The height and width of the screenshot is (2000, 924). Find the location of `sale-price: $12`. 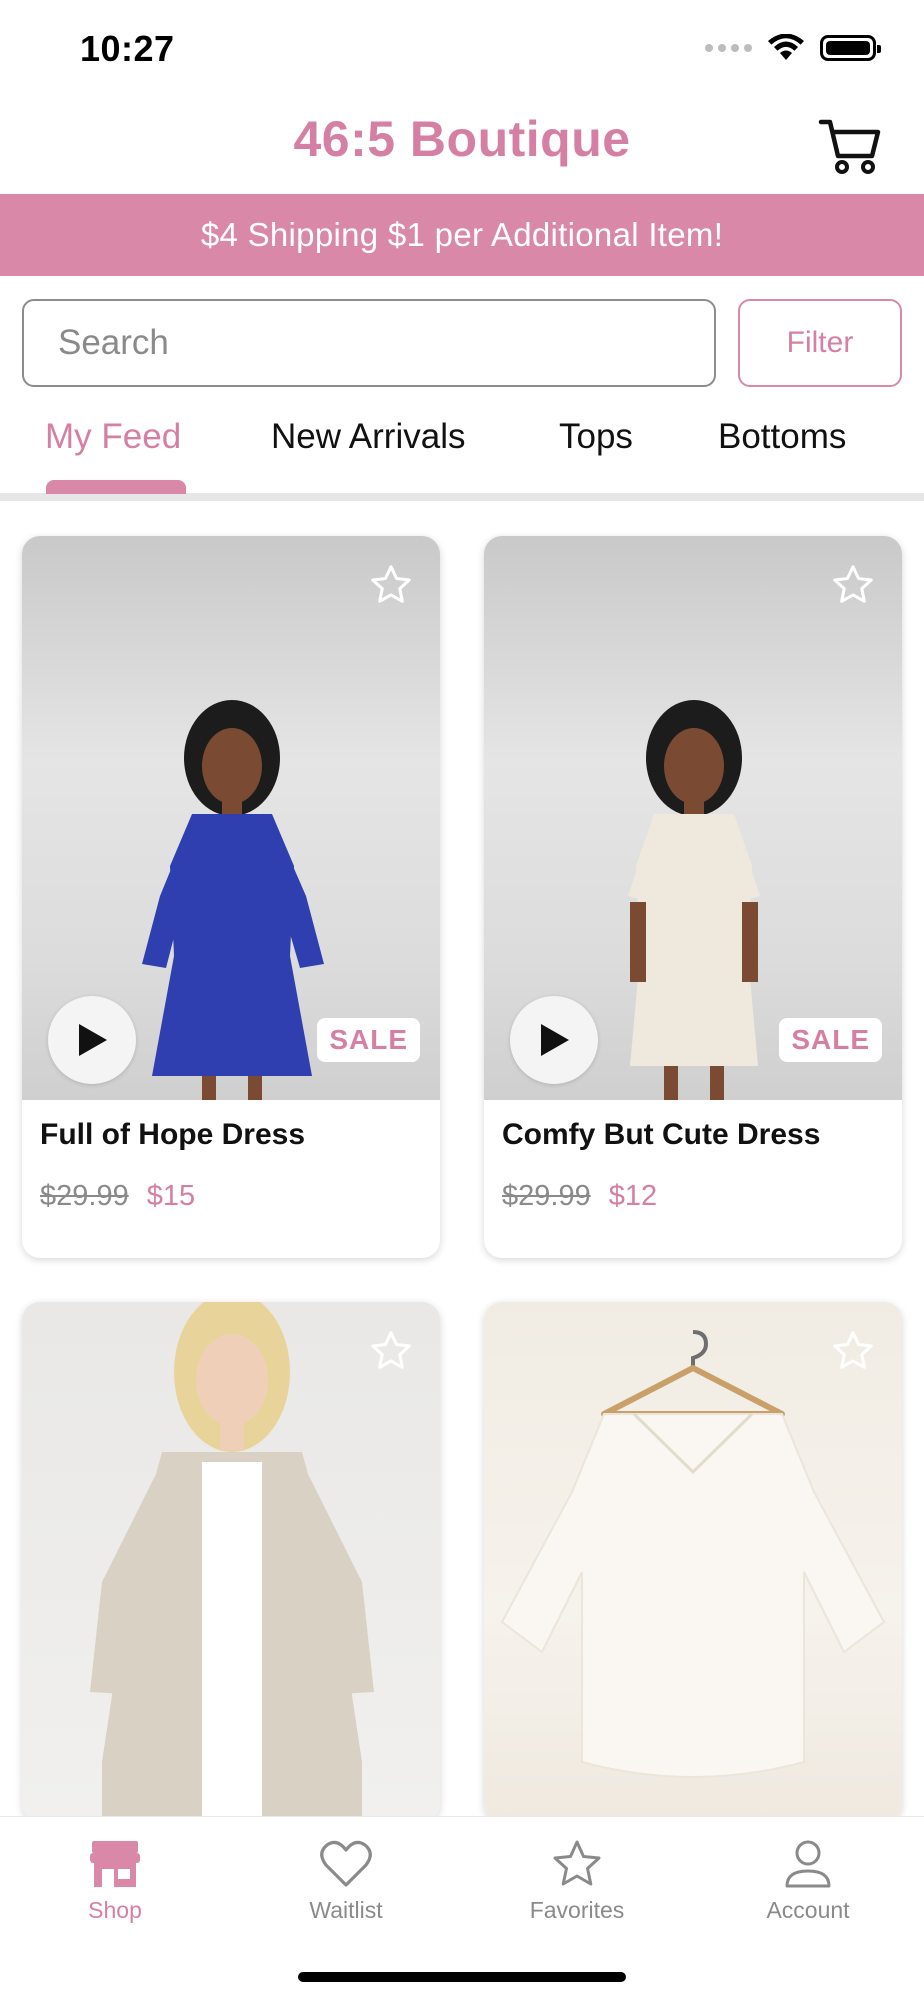

sale-price: $12 is located at coordinates (633, 1196).